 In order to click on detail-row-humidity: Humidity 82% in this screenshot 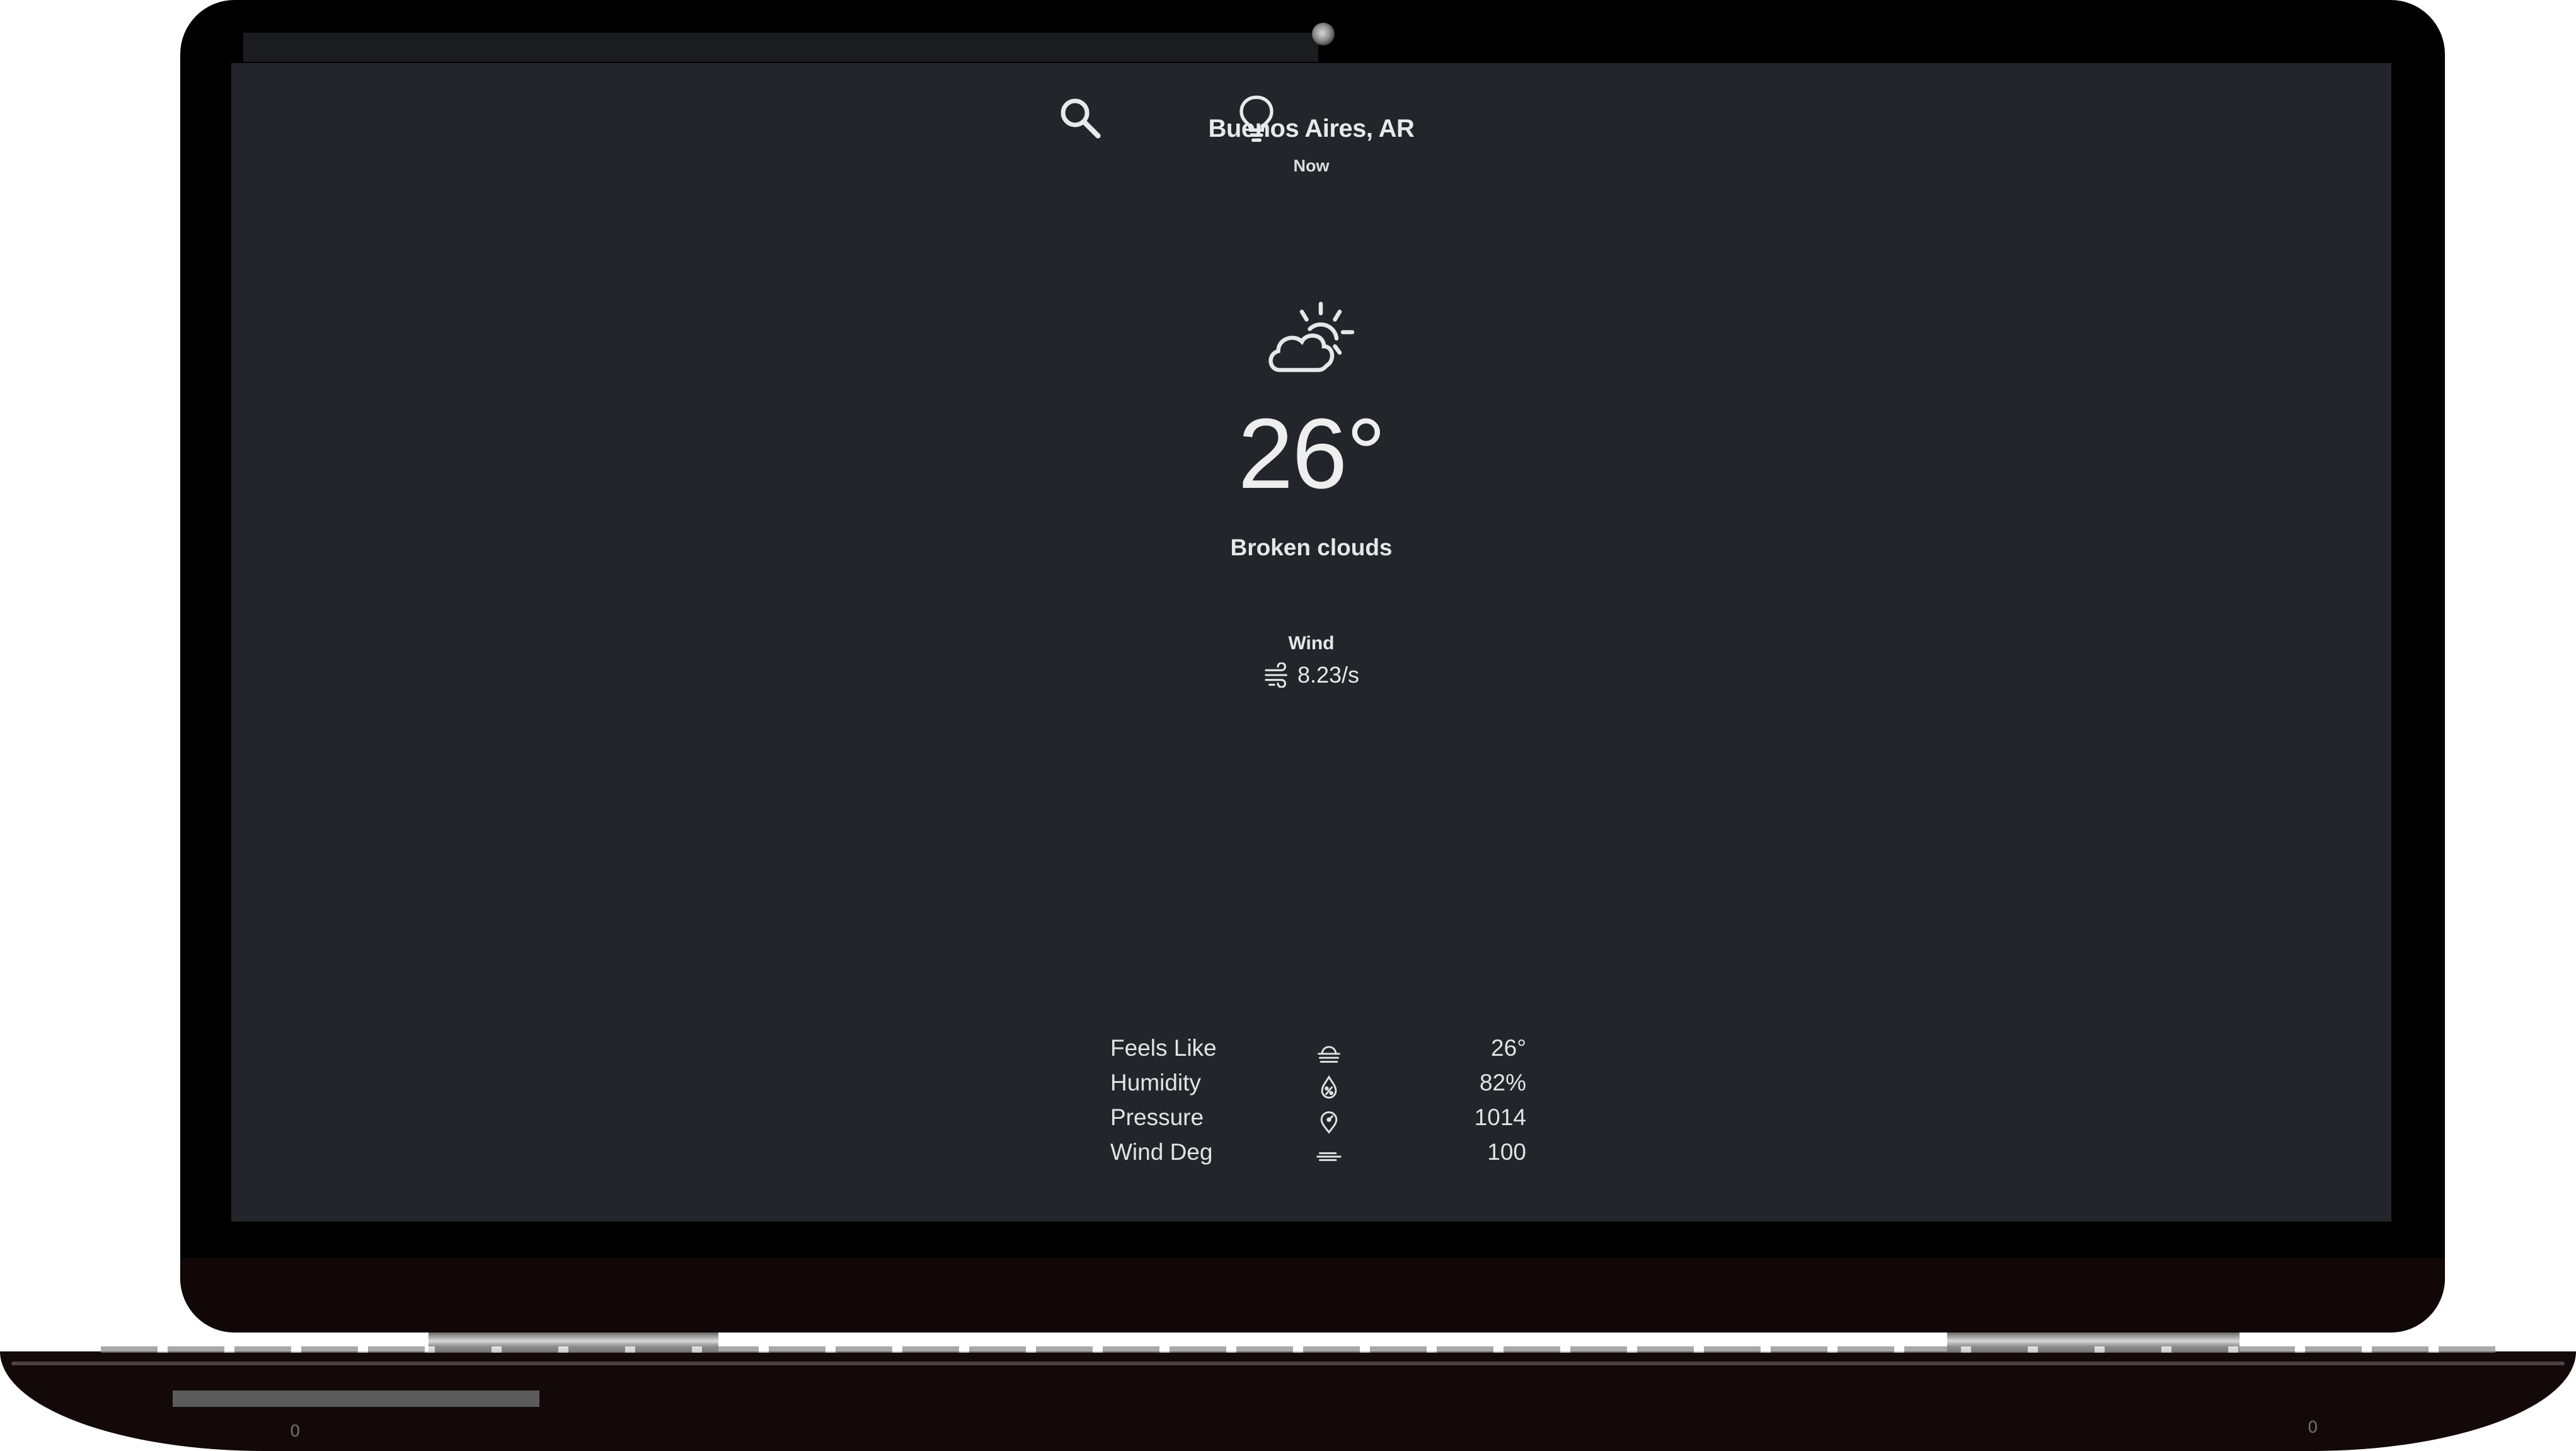, I will do `click(1318, 1087)`.